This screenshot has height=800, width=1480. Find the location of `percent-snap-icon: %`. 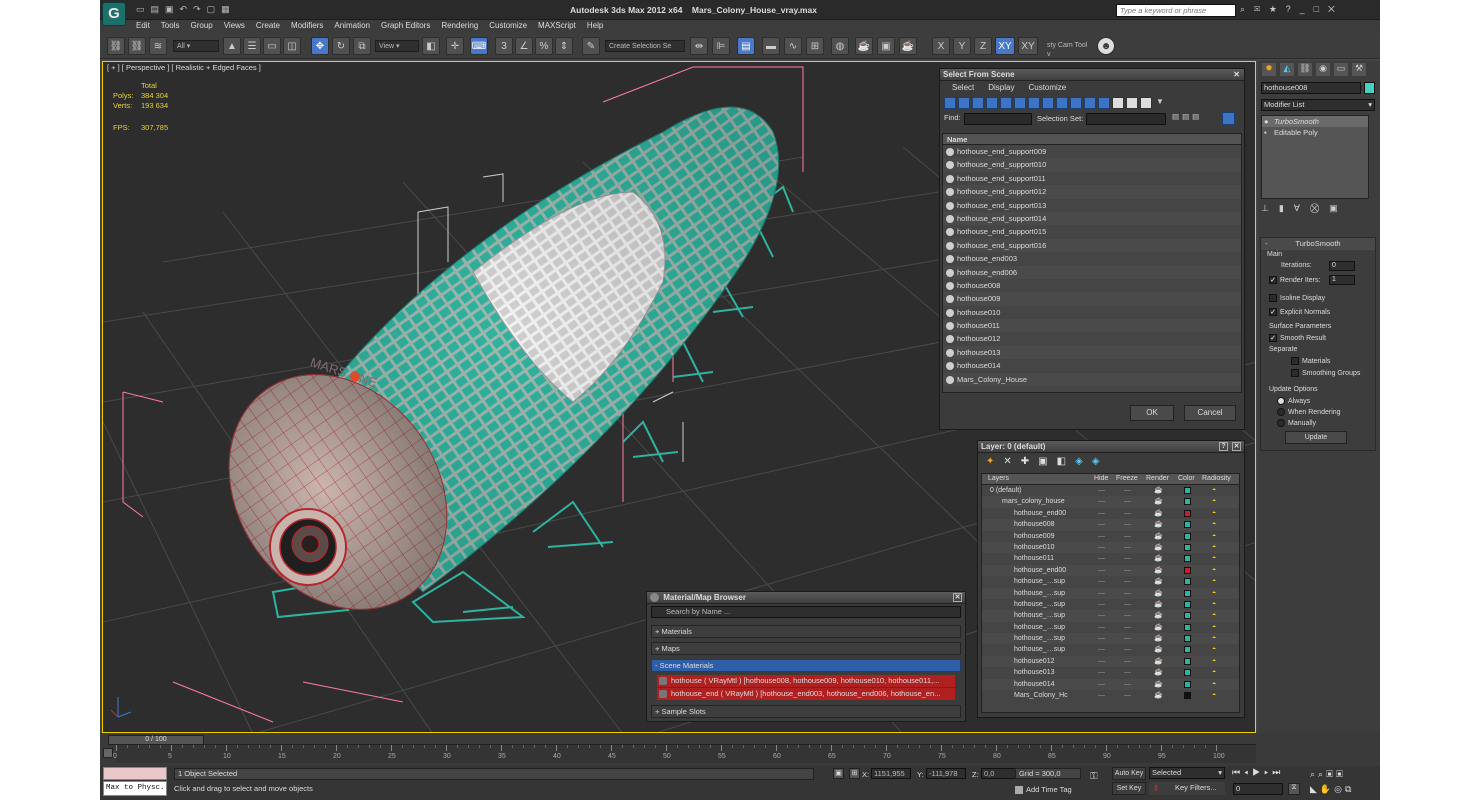

percent-snap-icon: % is located at coordinates (544, 46).